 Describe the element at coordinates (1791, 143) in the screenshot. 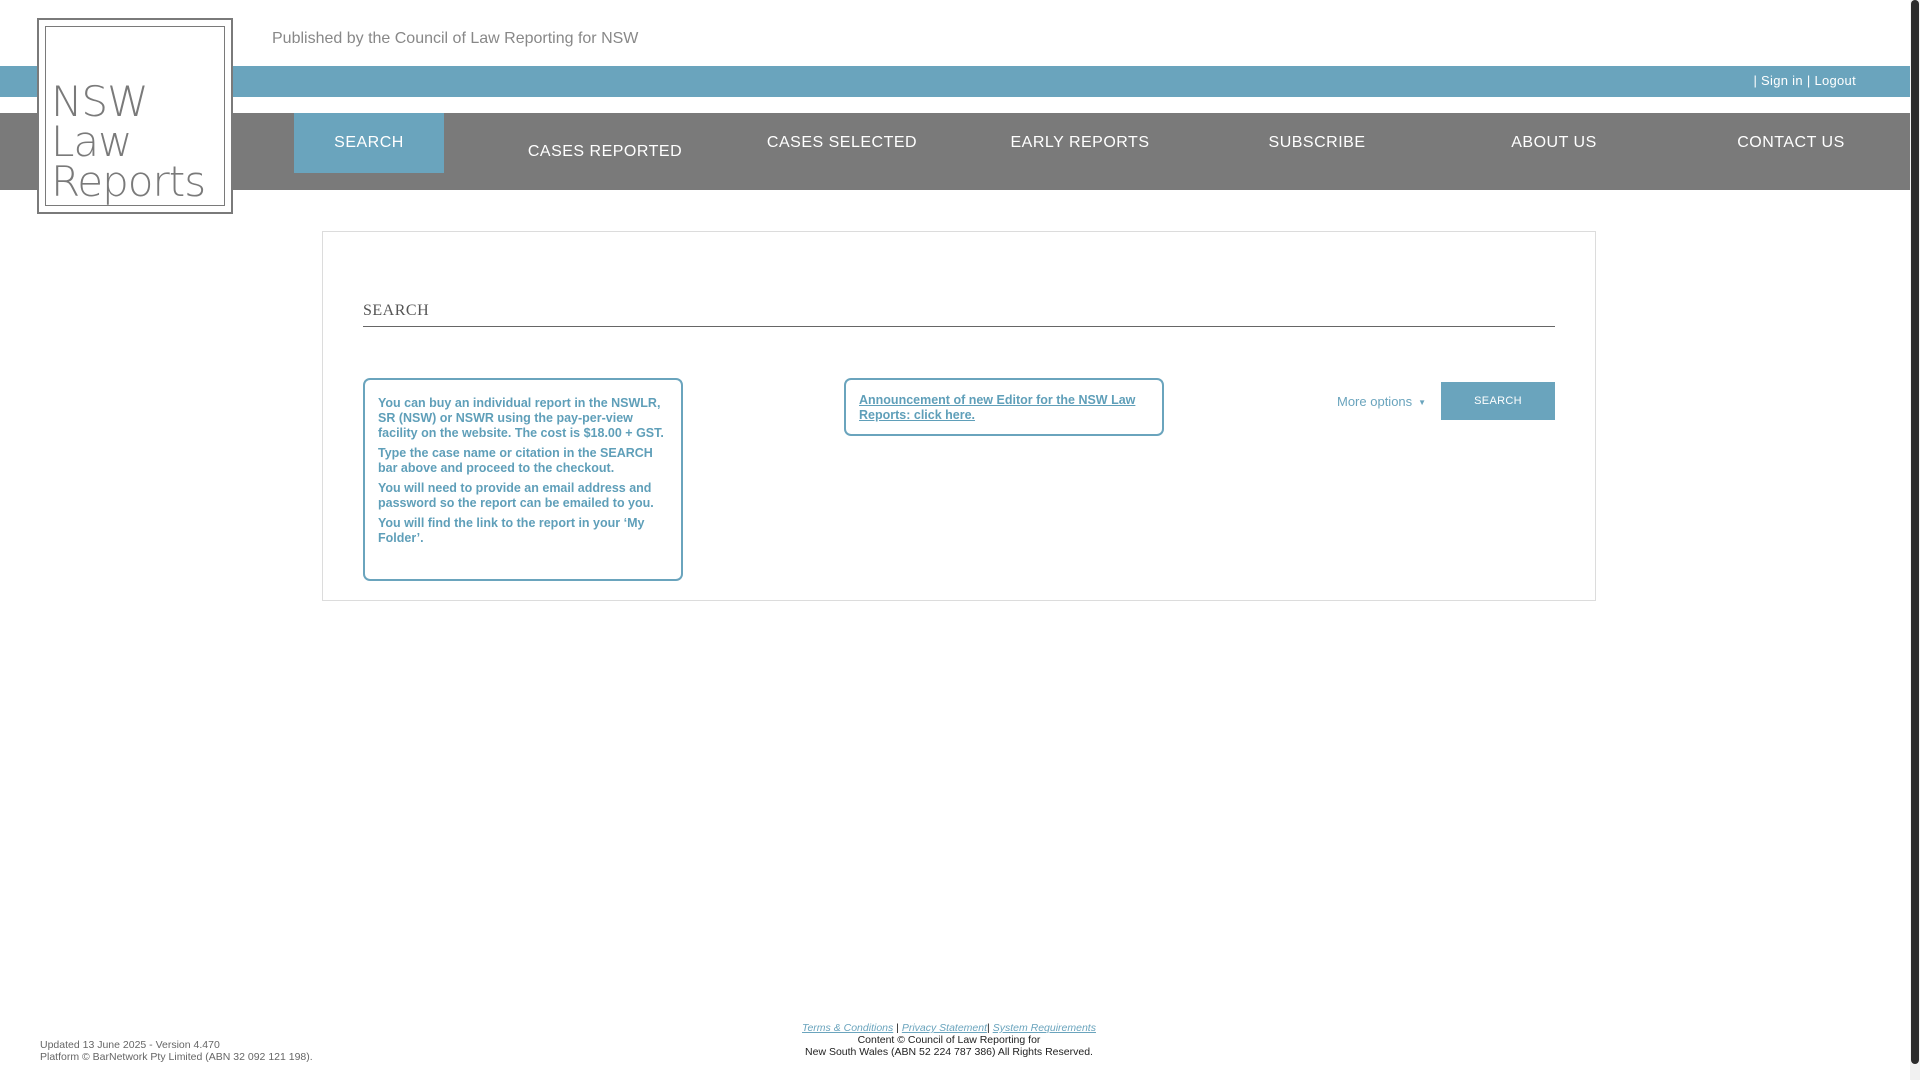

I see `nav-item-contact-us: CONTACT US` at that location.